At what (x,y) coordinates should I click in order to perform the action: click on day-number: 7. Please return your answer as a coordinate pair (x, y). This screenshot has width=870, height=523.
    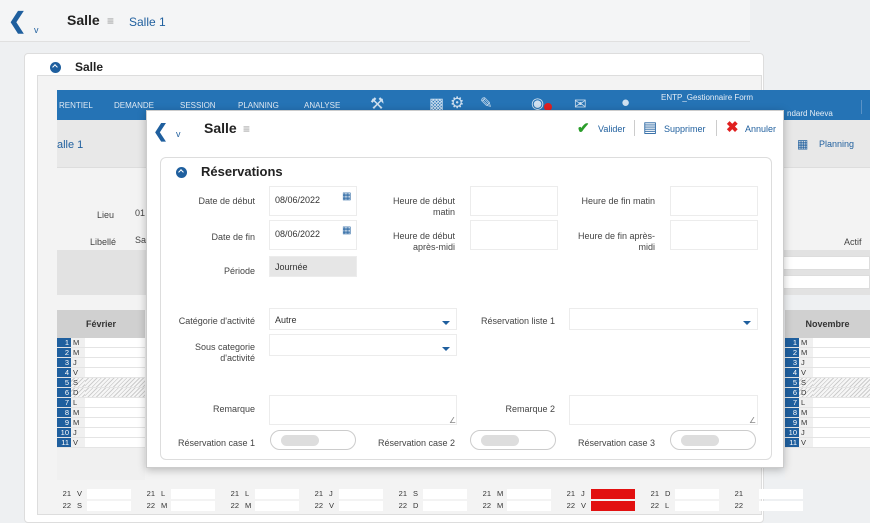
    Looking at the image, I should click on (64, 402).